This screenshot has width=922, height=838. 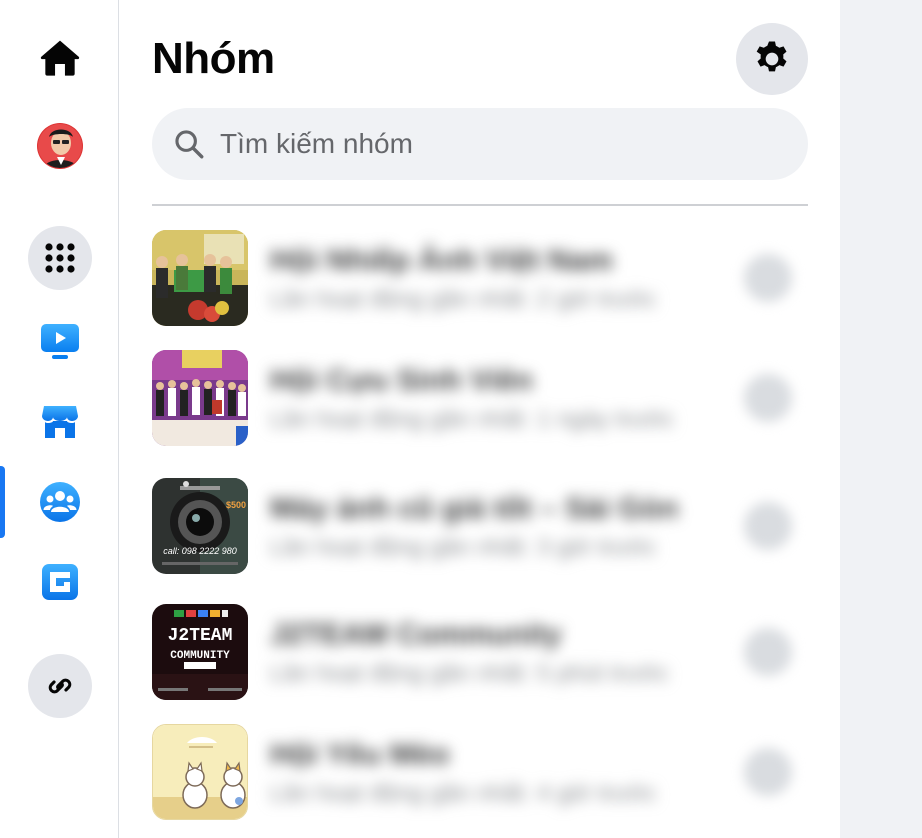 I want to click on group-meta: Lần hoạt động gần nhất: 4 giờ trước, so click(x=463, y=793).